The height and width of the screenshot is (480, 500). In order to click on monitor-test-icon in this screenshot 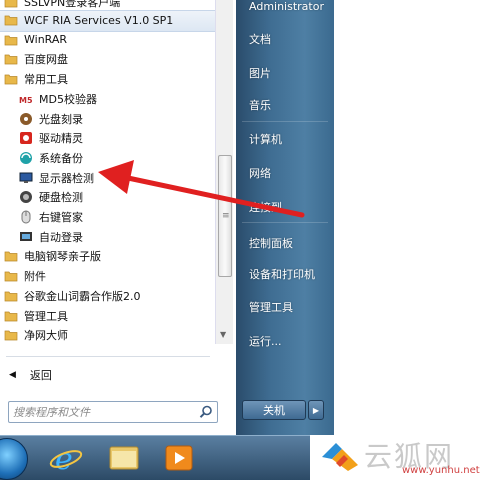, I will do `click(26, 178)`.